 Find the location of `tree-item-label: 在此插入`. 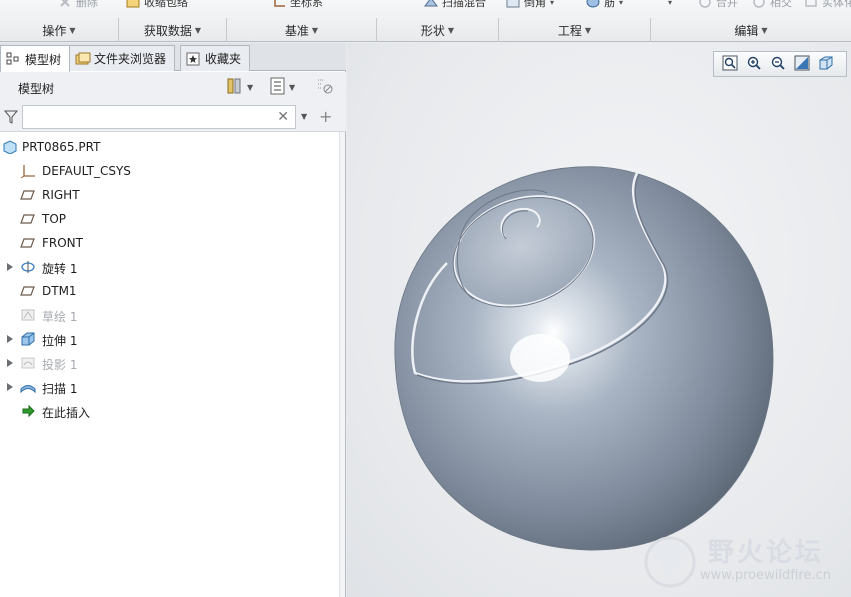

tree-item-label: 在此插入 is located at coordinates (66, 413).